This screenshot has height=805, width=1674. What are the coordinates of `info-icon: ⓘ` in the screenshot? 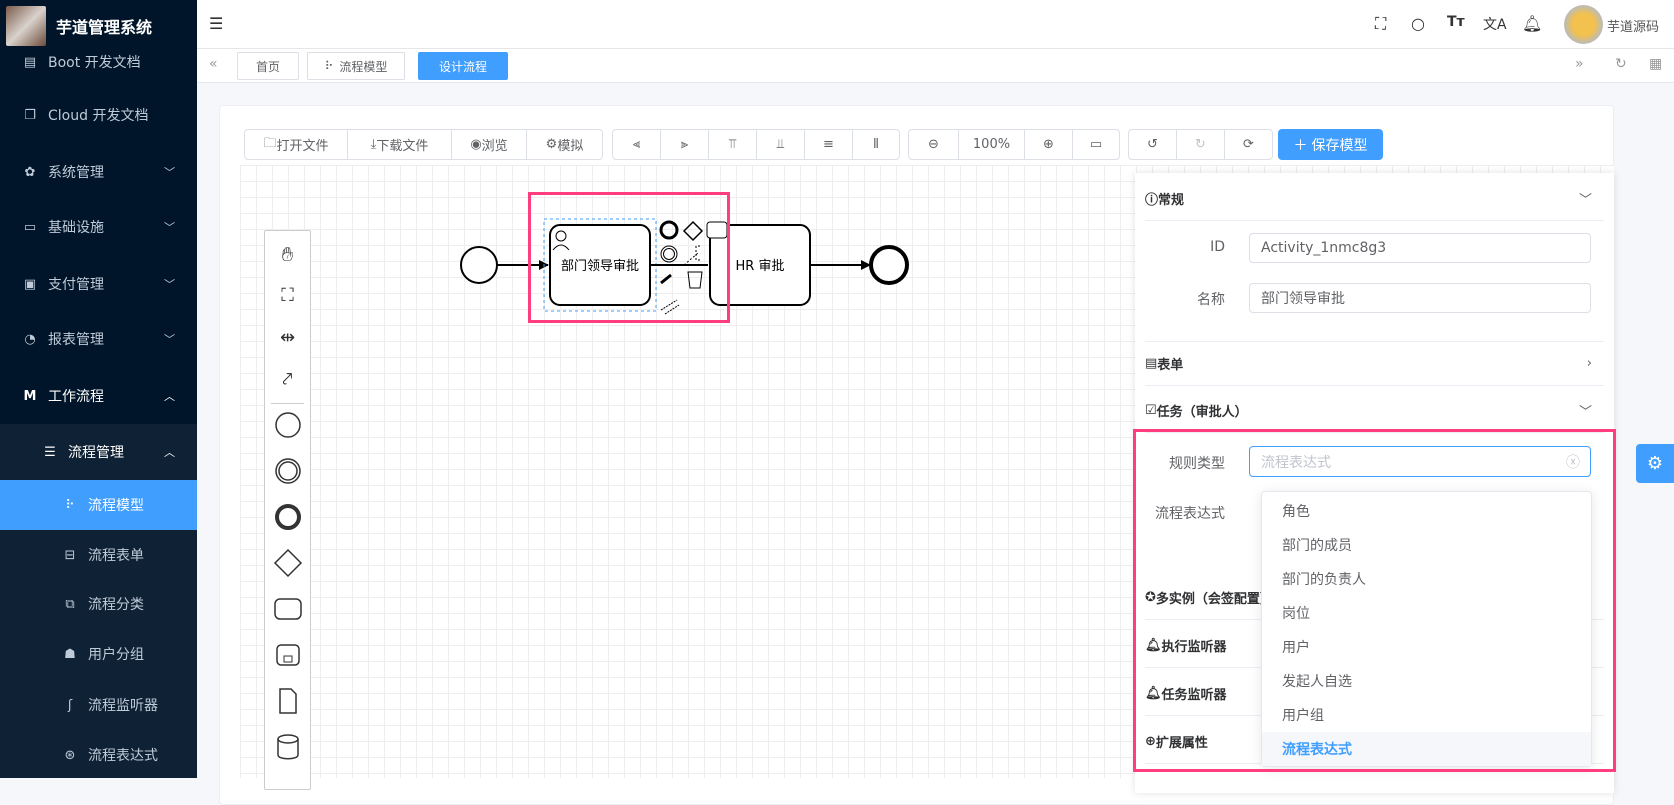 It's located at (1152, 200).